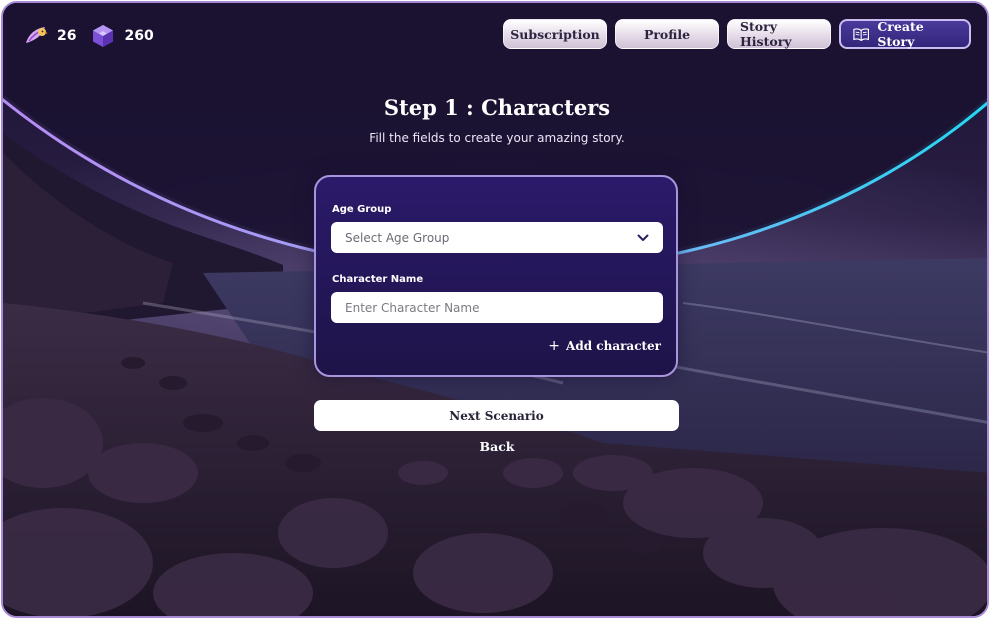  Describe the element at coordinates (497, 237) in the screenshot. I see `age-group-select: Select Age Group` at that location.